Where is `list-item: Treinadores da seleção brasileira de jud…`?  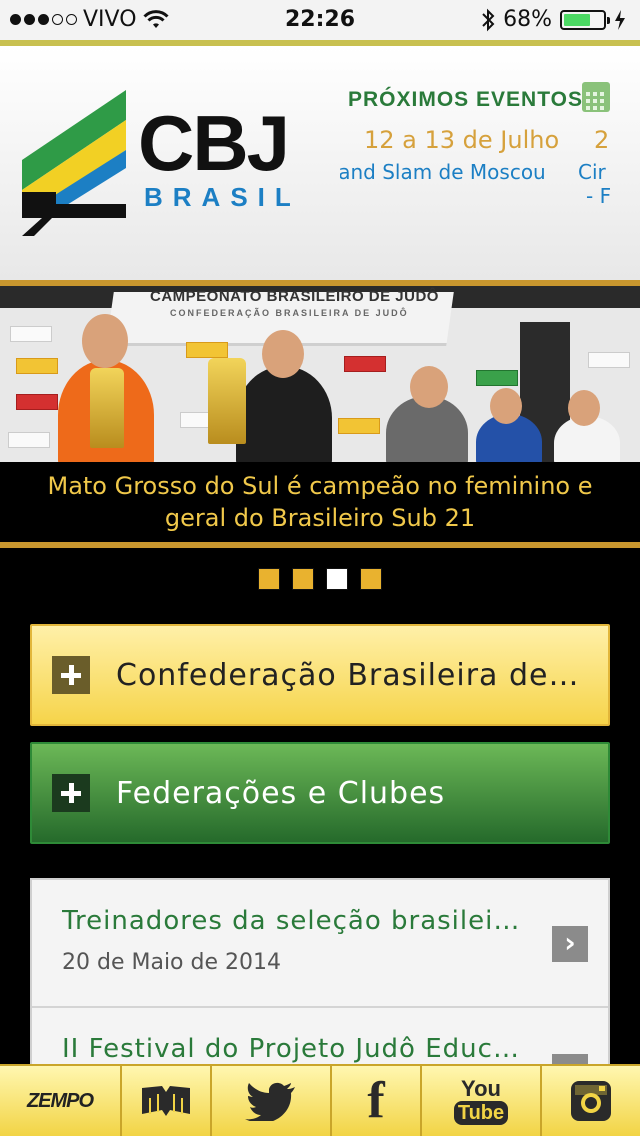 list-item: Treinadores da seleção brasileira de jud… is located at coordinates (320, 944).